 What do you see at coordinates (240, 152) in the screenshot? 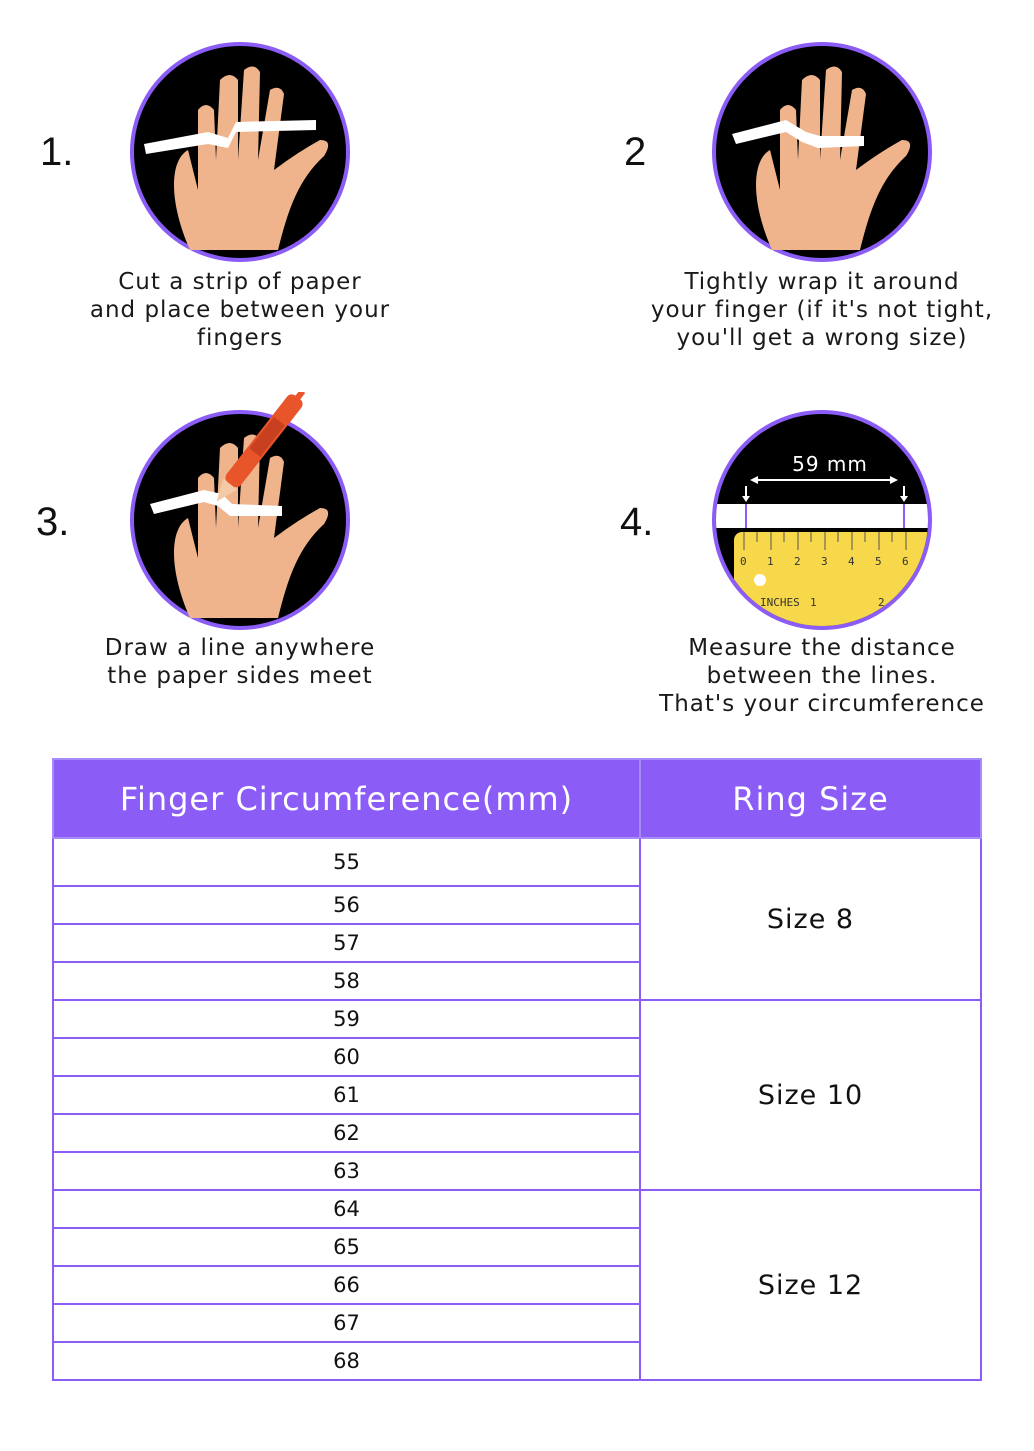
I see `hand-with-paper-strip-icon` at bounding box center [240, 152].